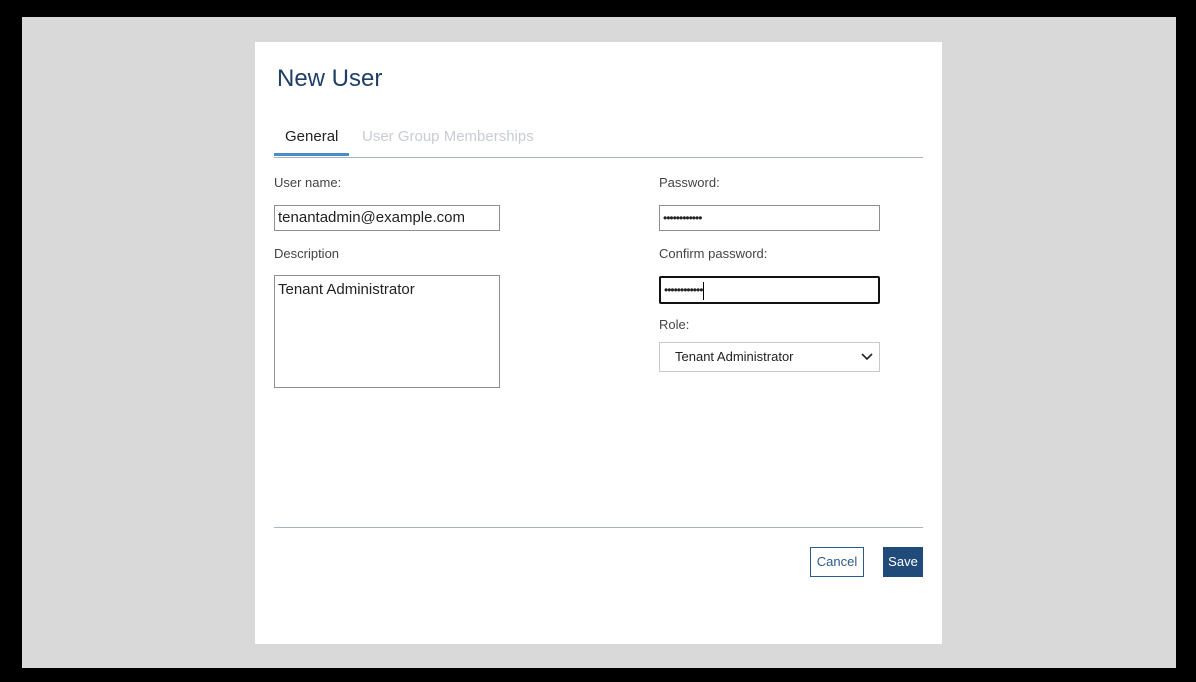 The image size is (1196, 682). Describe the element at coordinates (311, 154) in the screenshot. I see `active-tab-indicator` at that location.